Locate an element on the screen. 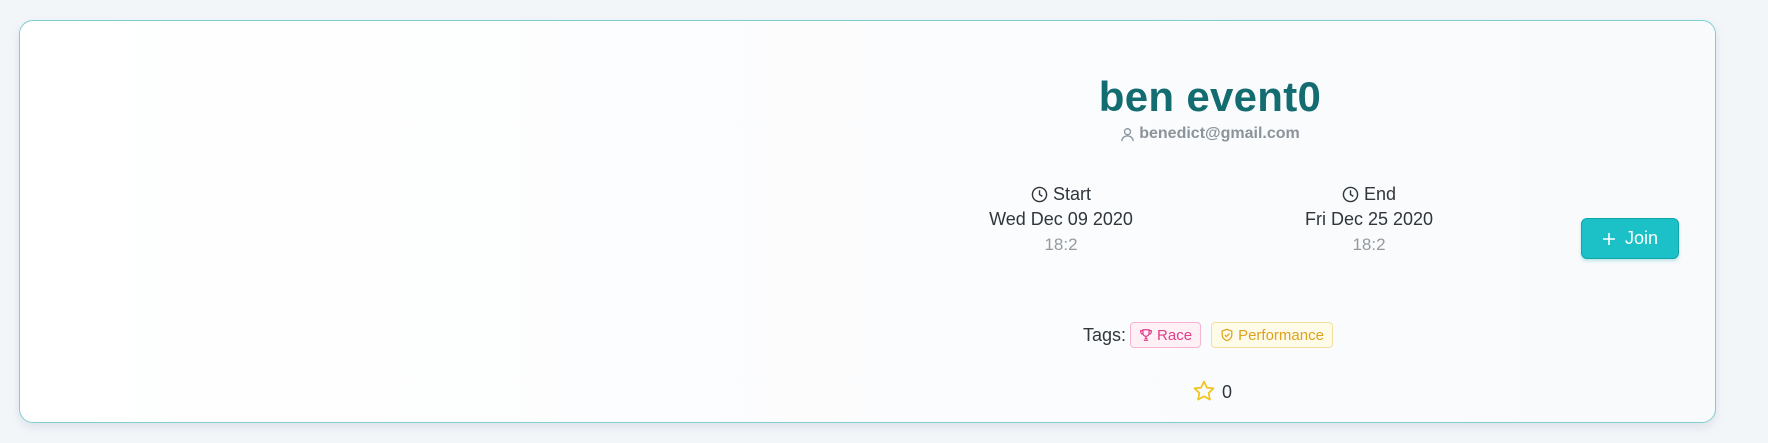 This screenshot has height=443, width=1768. star-outline-icon is located at coordinates (1204, 391).